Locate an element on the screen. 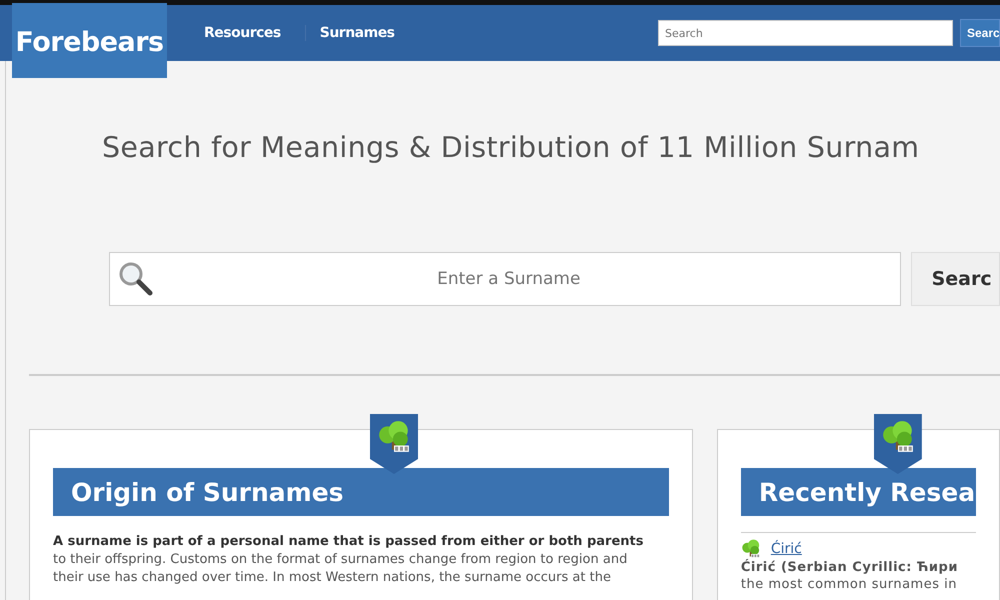 This screenshot has width=1000, height=600. intro-paragraph: A surname is part of a personal name that is passed from either or both parents to their offspring. Customs on the format of surnames change from region to region and their use has changed over time. In most Western nations, the surname occurs at the is located at coordinates (348, 560).